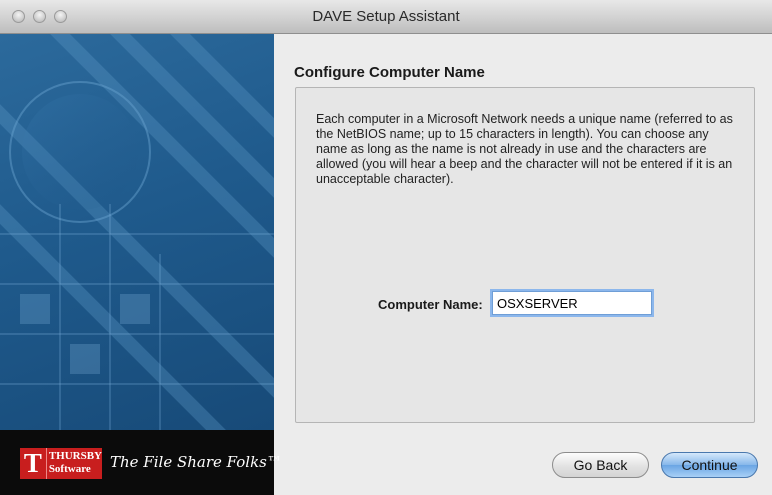  I want to click on title-bar: DAVE Setup Assistant, so click(386, 17).